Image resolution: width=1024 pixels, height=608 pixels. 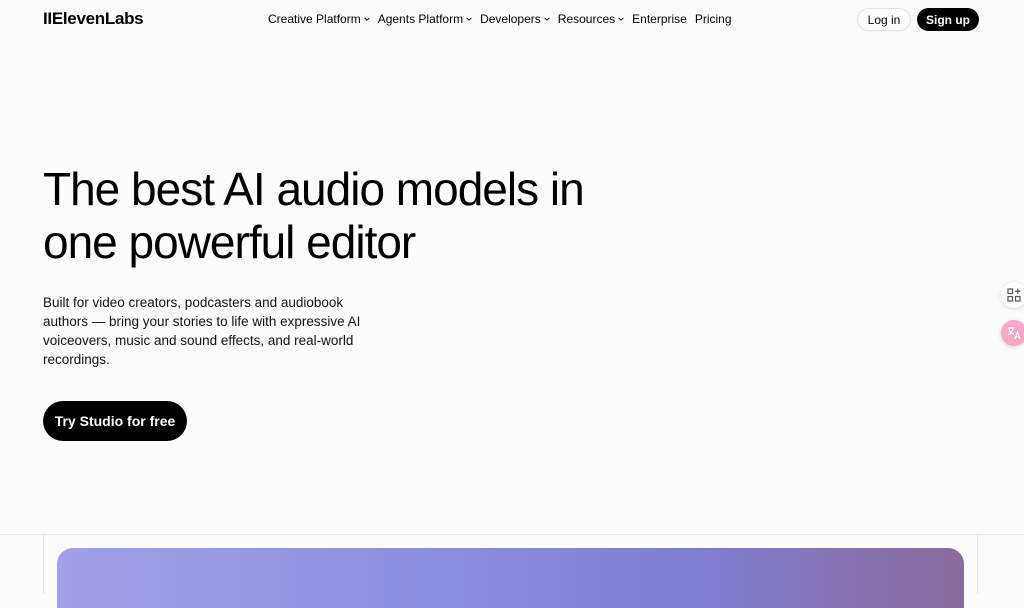 What do you see at coordinates (884, 19) in the screenshot?
I see `login-button: Log in` at bounding box center [884, 19].